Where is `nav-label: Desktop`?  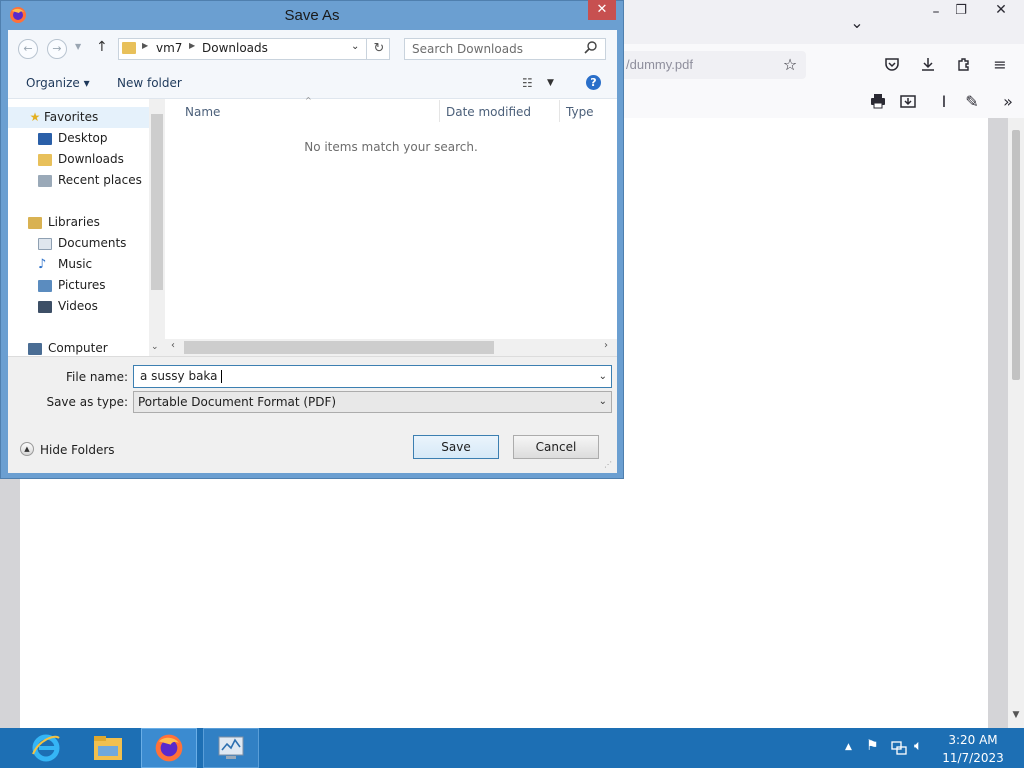
nav-label: Desktop is located at coordinates (83, 138).